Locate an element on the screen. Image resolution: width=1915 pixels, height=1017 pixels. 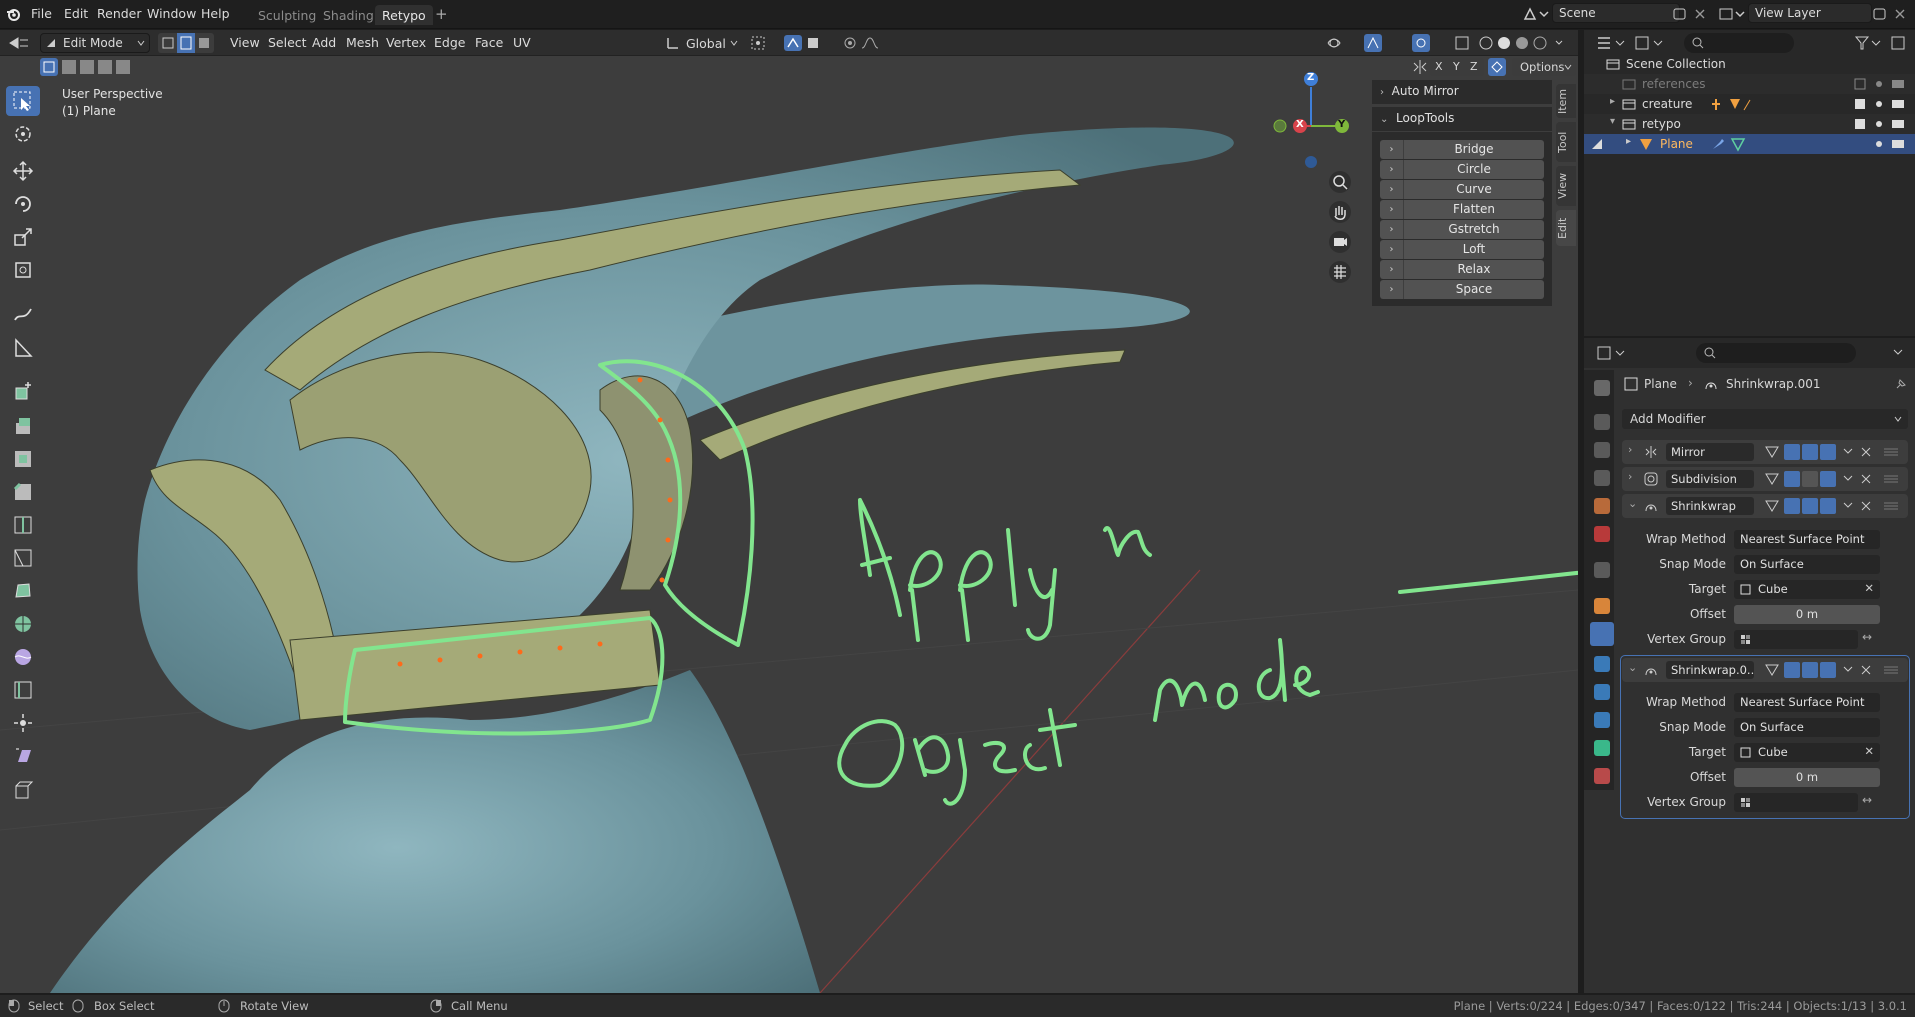
modifier-mirror: › Mirror is located at coordinates (1765, 452).